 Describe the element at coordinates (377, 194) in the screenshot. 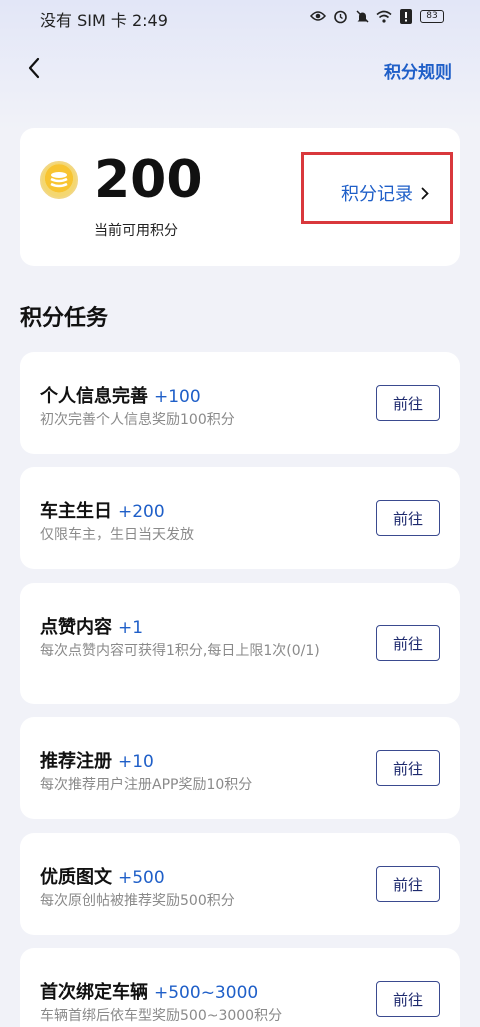

I see `points-record-label: 积分记录` at that location.